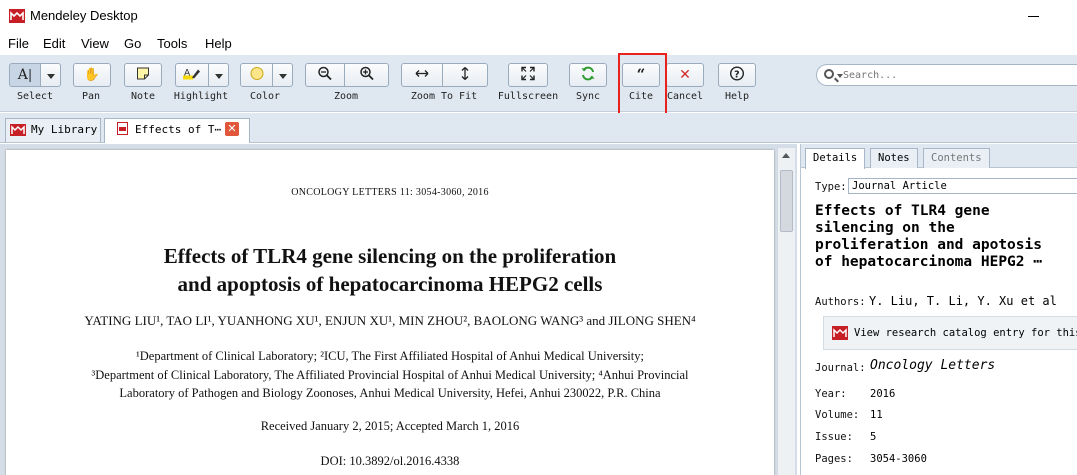 The image size is (1077, 475). What do you see at coordinates (51, 75) in the screenshot?
I see `select-dropdown` at bounding box center [51, 75].